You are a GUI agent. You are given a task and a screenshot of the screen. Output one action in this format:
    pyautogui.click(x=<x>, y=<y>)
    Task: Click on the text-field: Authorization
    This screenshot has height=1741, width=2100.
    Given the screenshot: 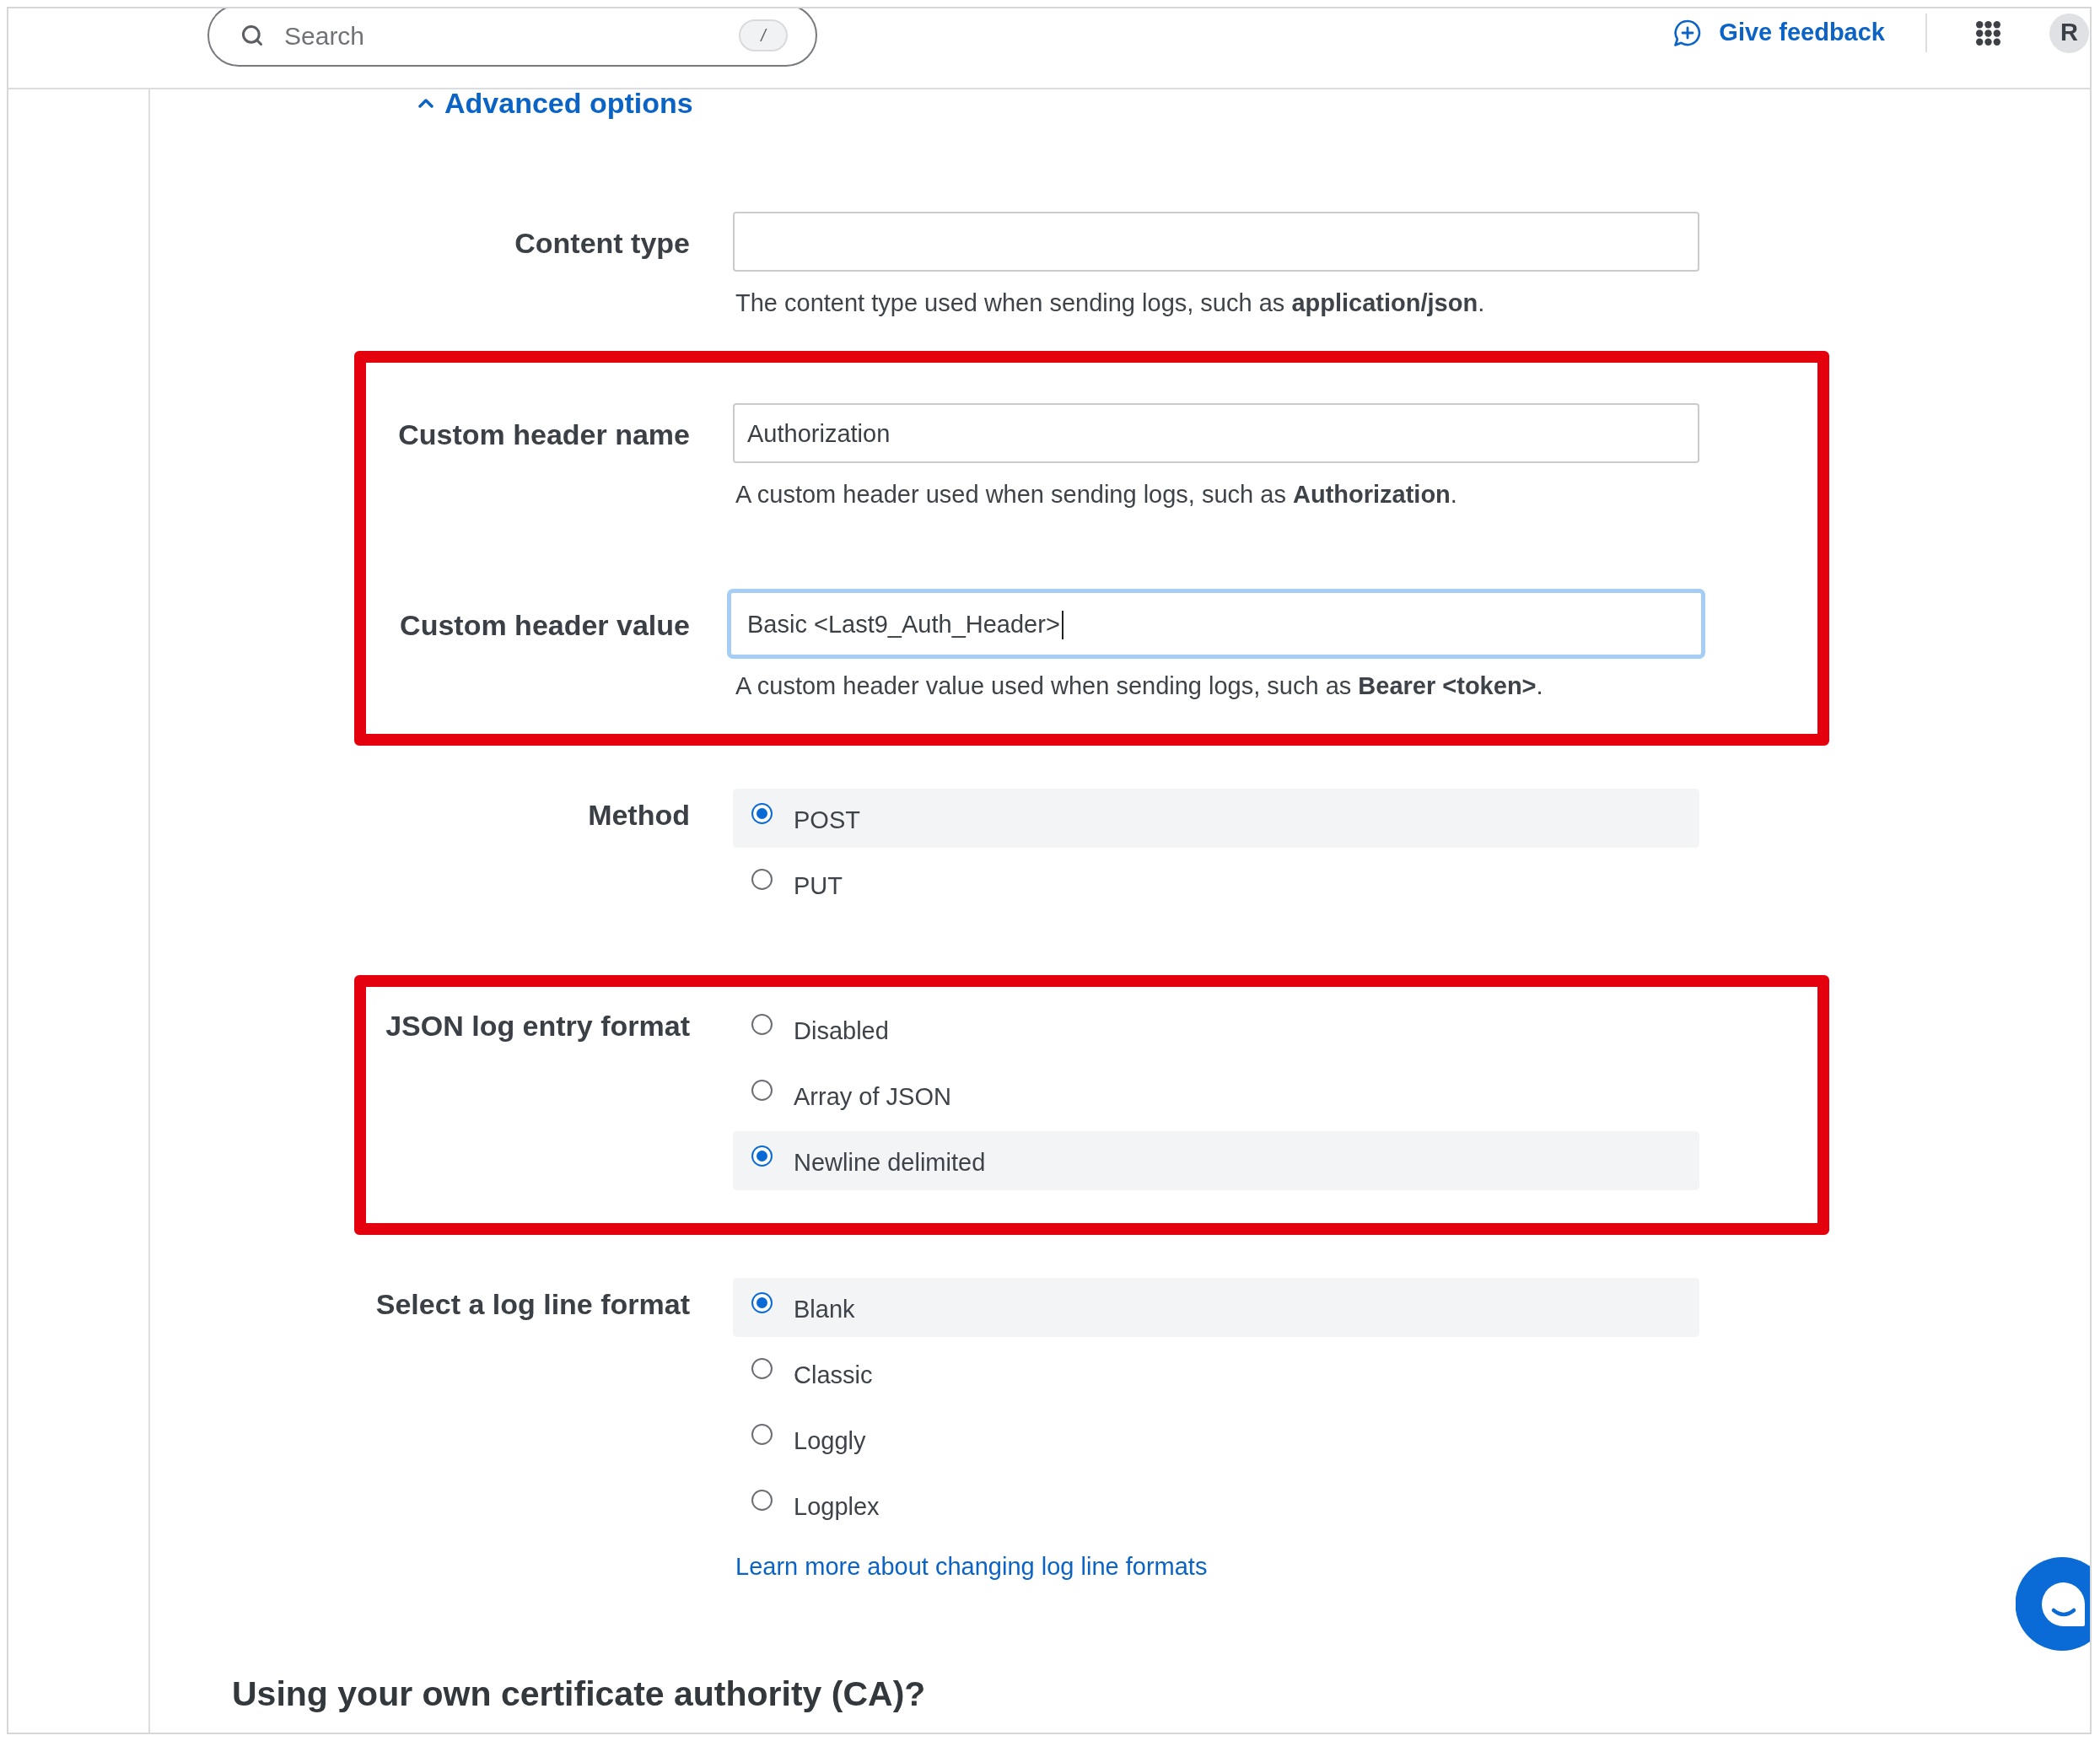 What is the action you would take?
    pyautogui.click(x=1216, y=433)
    